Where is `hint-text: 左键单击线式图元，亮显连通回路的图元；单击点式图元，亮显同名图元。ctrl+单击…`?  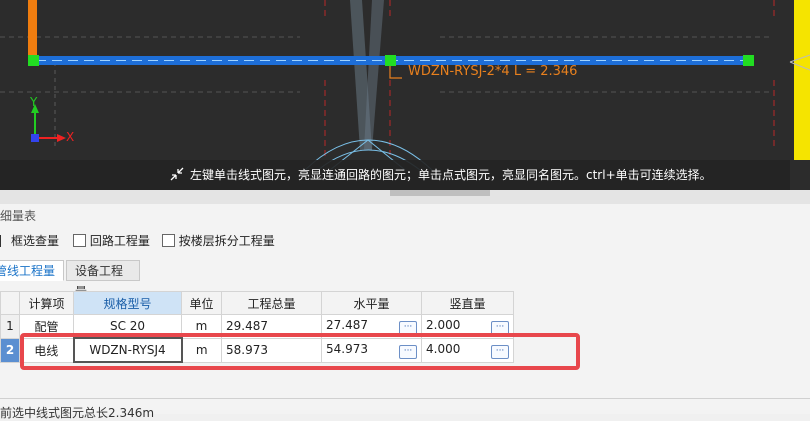
hint-text: 左键单击线式图元，亮显连通回路的图元；单击点式图元，亮显同名图元。ctrl+单击… is located at coordinates (451, 175).